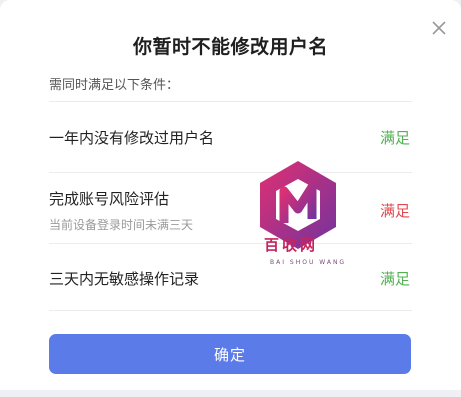 Image resolution: width=461 pixels, height=397 pixels. What do you see at coordinates (230, 354) in the screenshot?
I see `confirm-button: 确定` at bounding box center [230, 354].